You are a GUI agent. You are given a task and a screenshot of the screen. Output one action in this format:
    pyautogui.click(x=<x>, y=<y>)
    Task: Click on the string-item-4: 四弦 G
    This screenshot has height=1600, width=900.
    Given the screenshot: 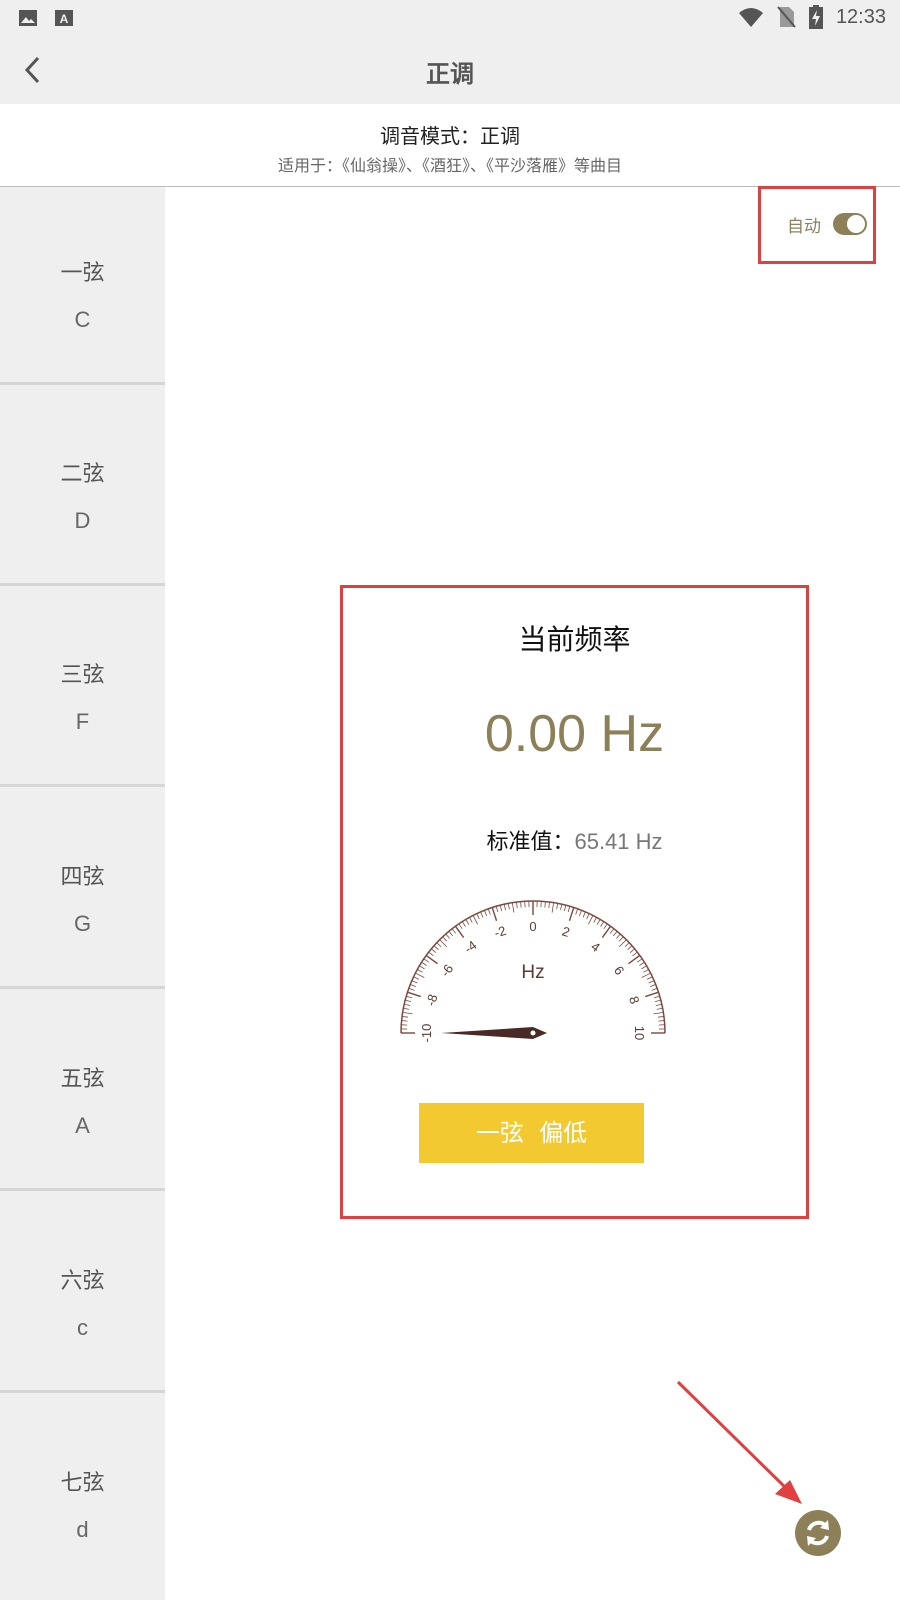 What is the action you would take?
    pyautogui.click(x=82, y=890)
    